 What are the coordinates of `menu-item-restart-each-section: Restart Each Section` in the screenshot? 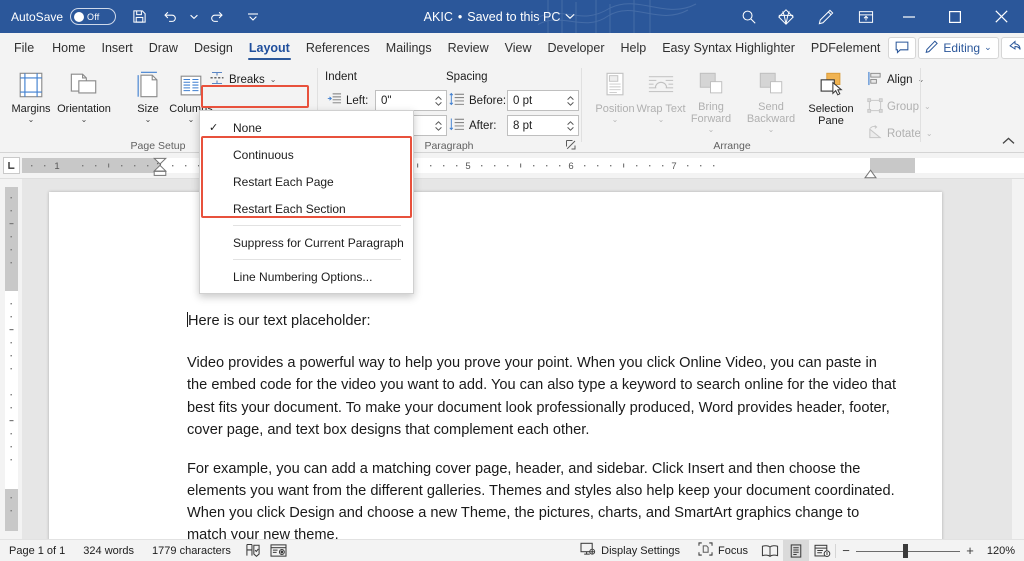 It's located at (306, 208).